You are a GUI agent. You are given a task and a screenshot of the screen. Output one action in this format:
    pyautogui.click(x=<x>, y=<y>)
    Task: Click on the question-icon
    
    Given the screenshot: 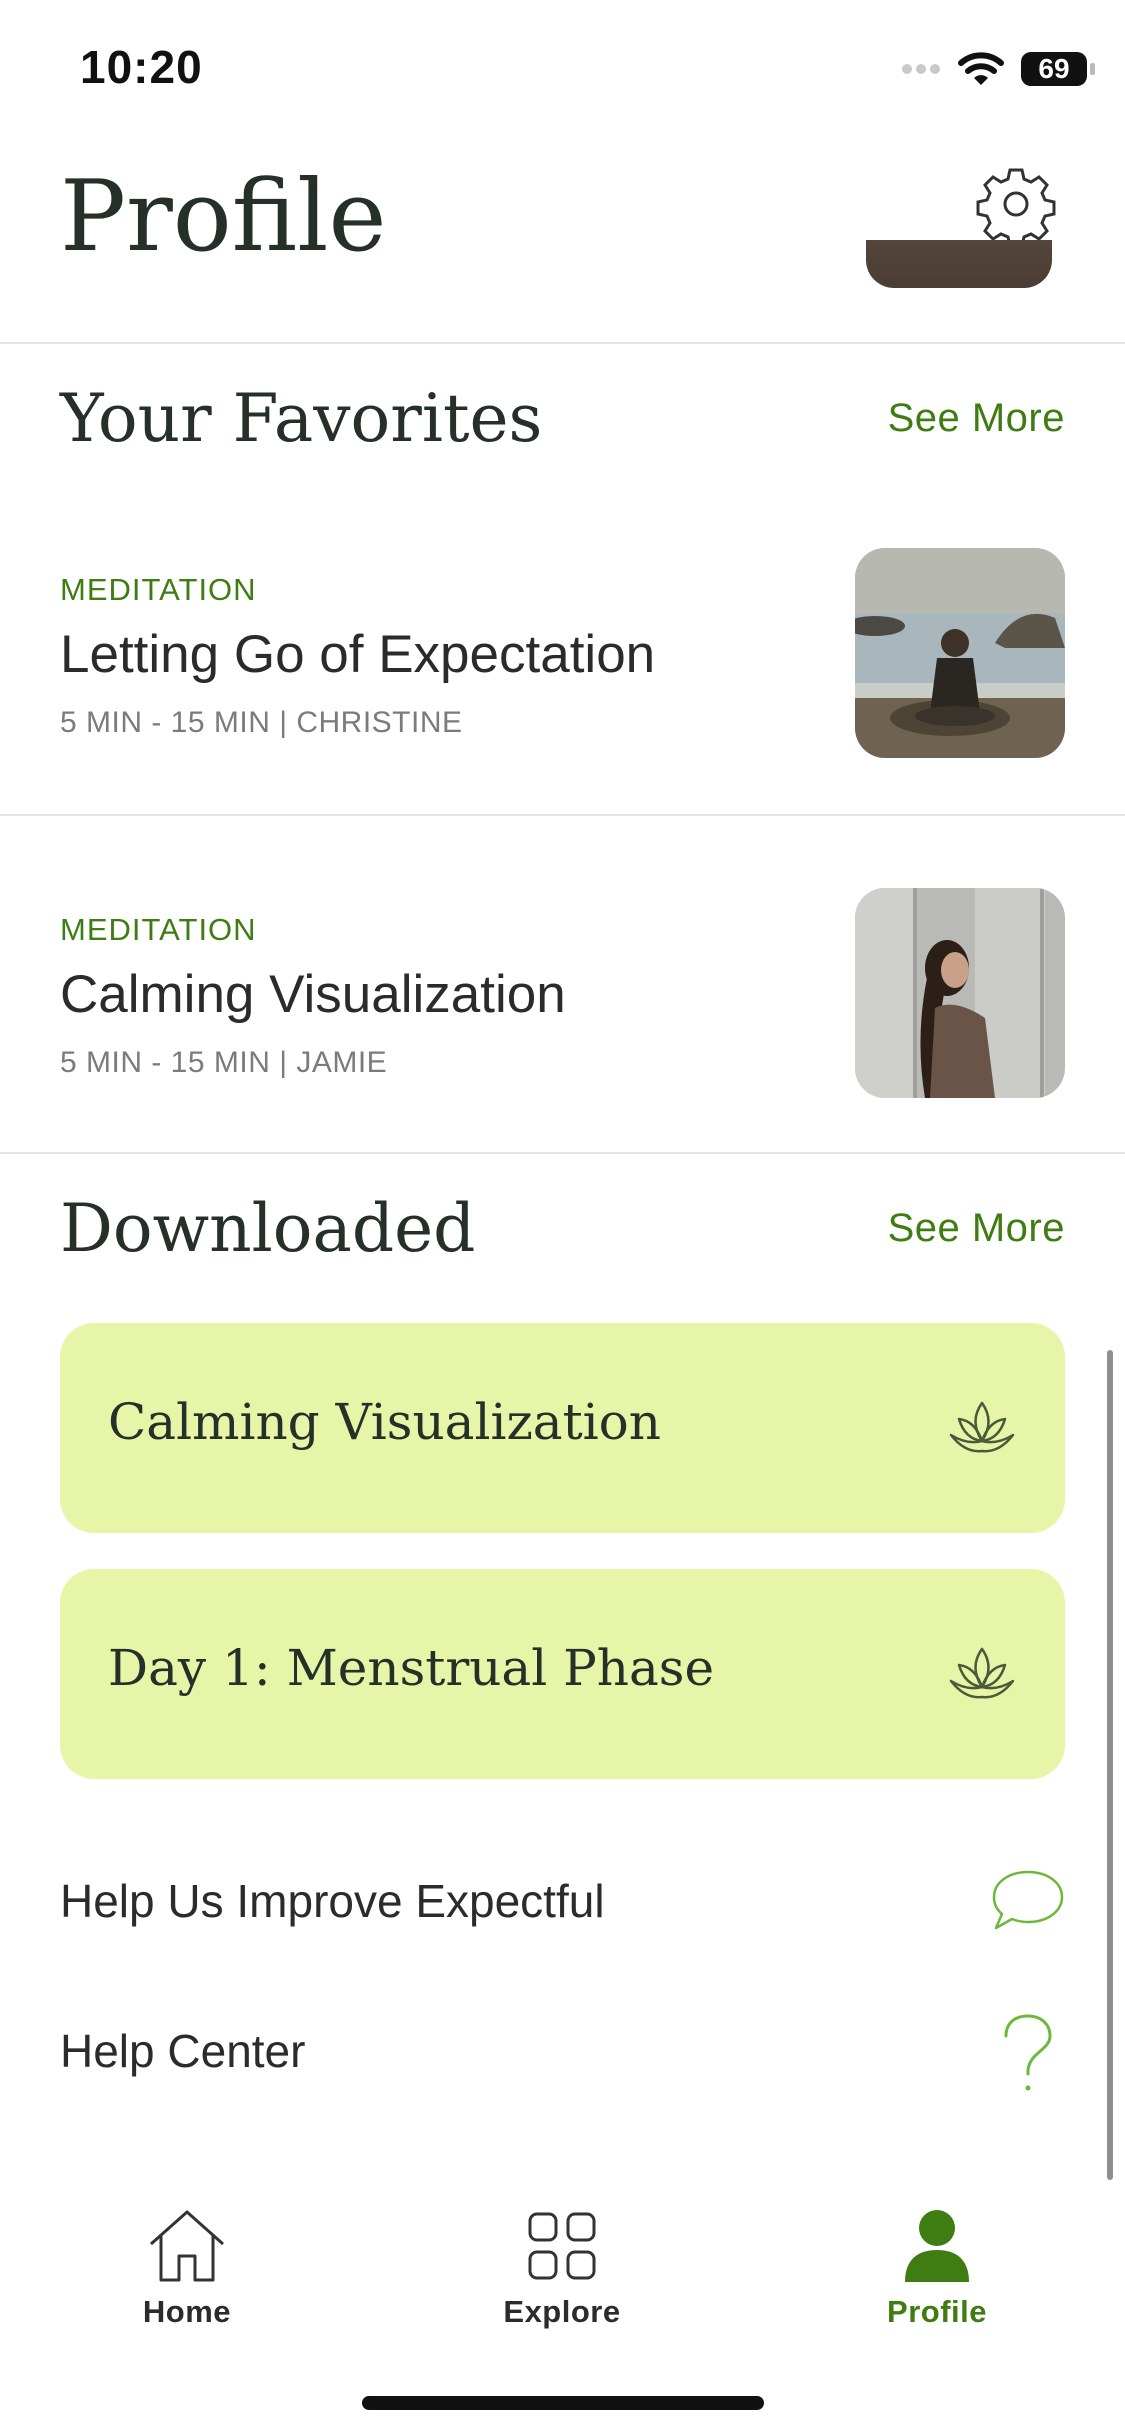 What is the action you would take?
    pyautogui.click(x=1028, y=2052)
    